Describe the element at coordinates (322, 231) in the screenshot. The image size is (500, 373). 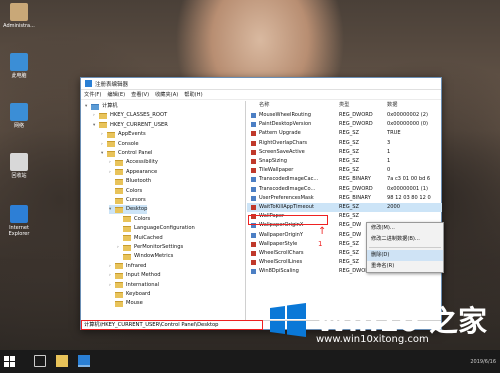
I see `arrow-up-icon: ↑` at that location.